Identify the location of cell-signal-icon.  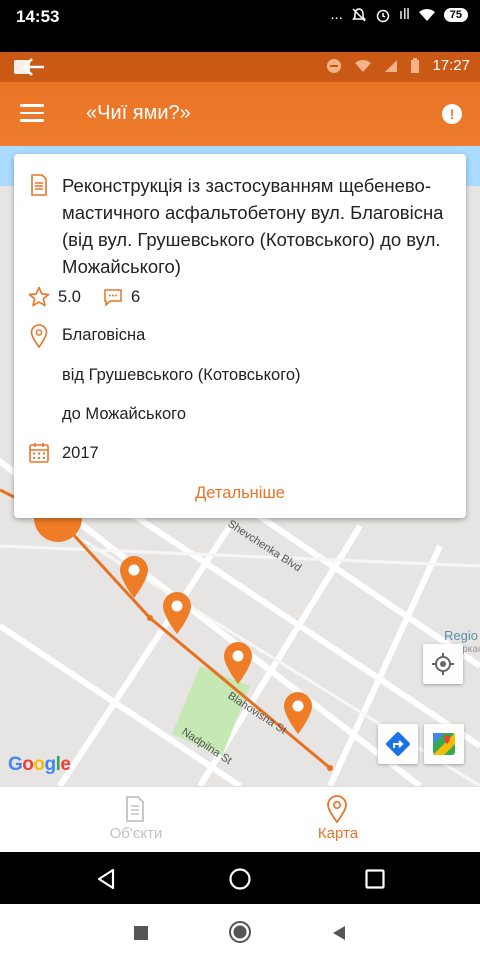
(391, 65).